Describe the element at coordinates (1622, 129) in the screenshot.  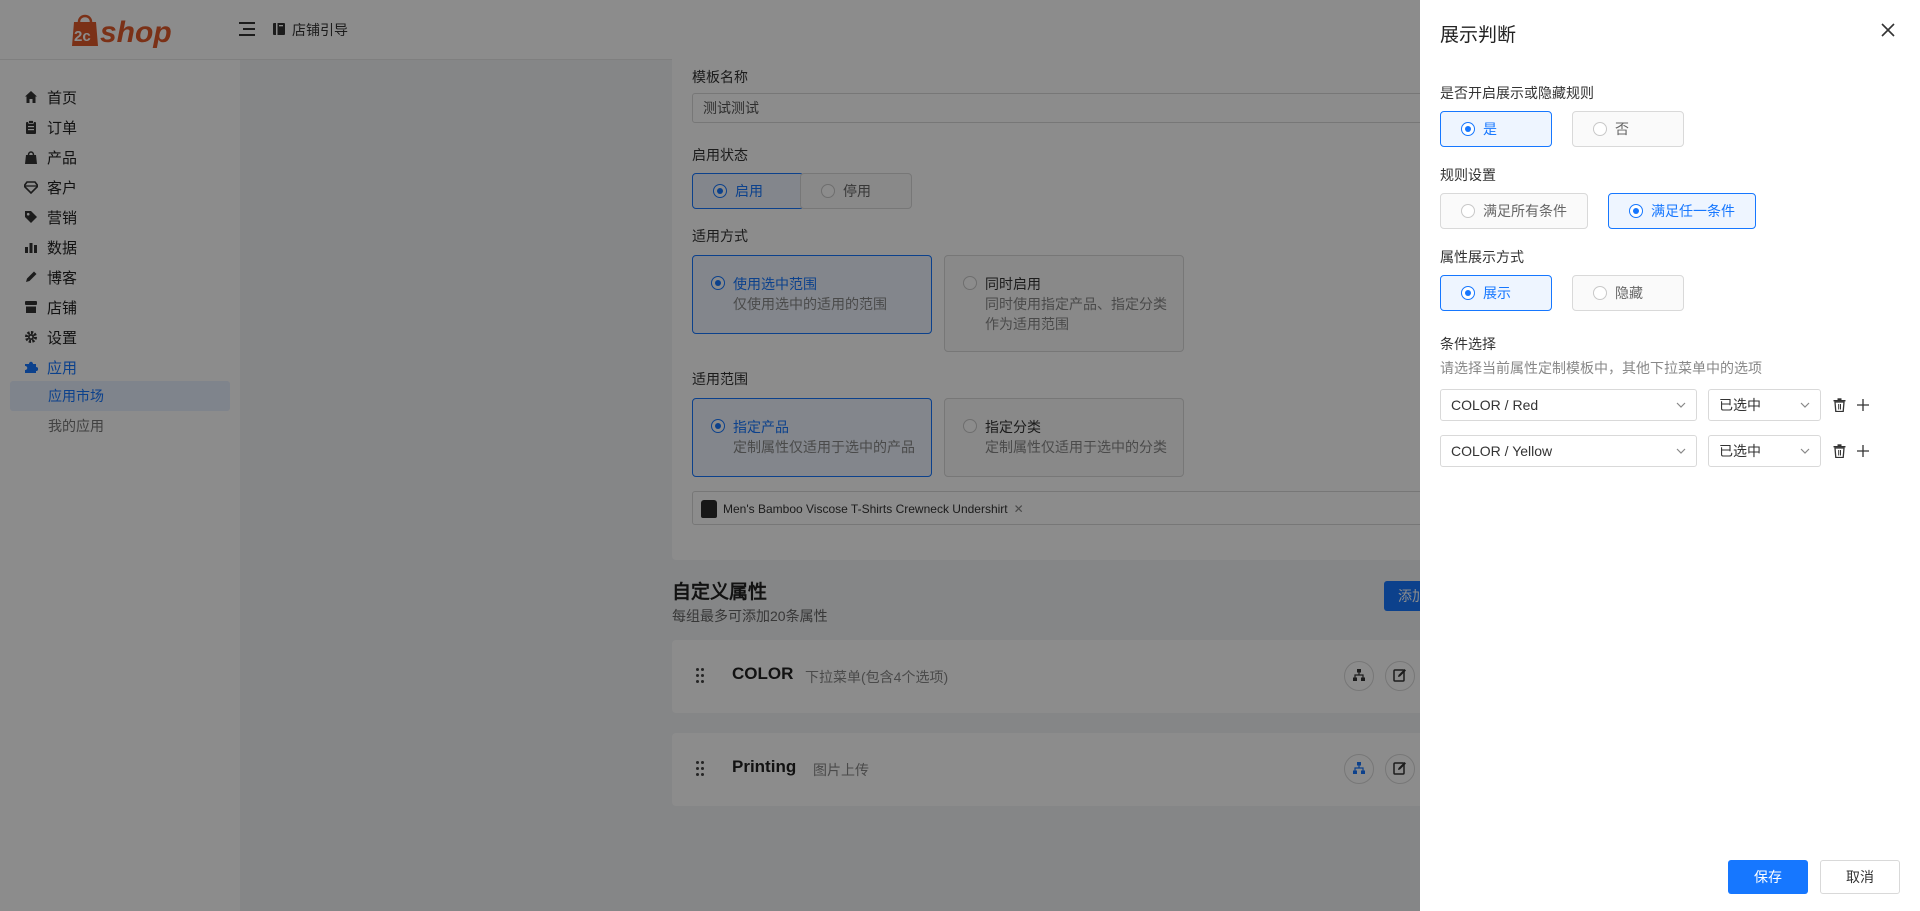
I see `enable-no-label: 否` at that location.